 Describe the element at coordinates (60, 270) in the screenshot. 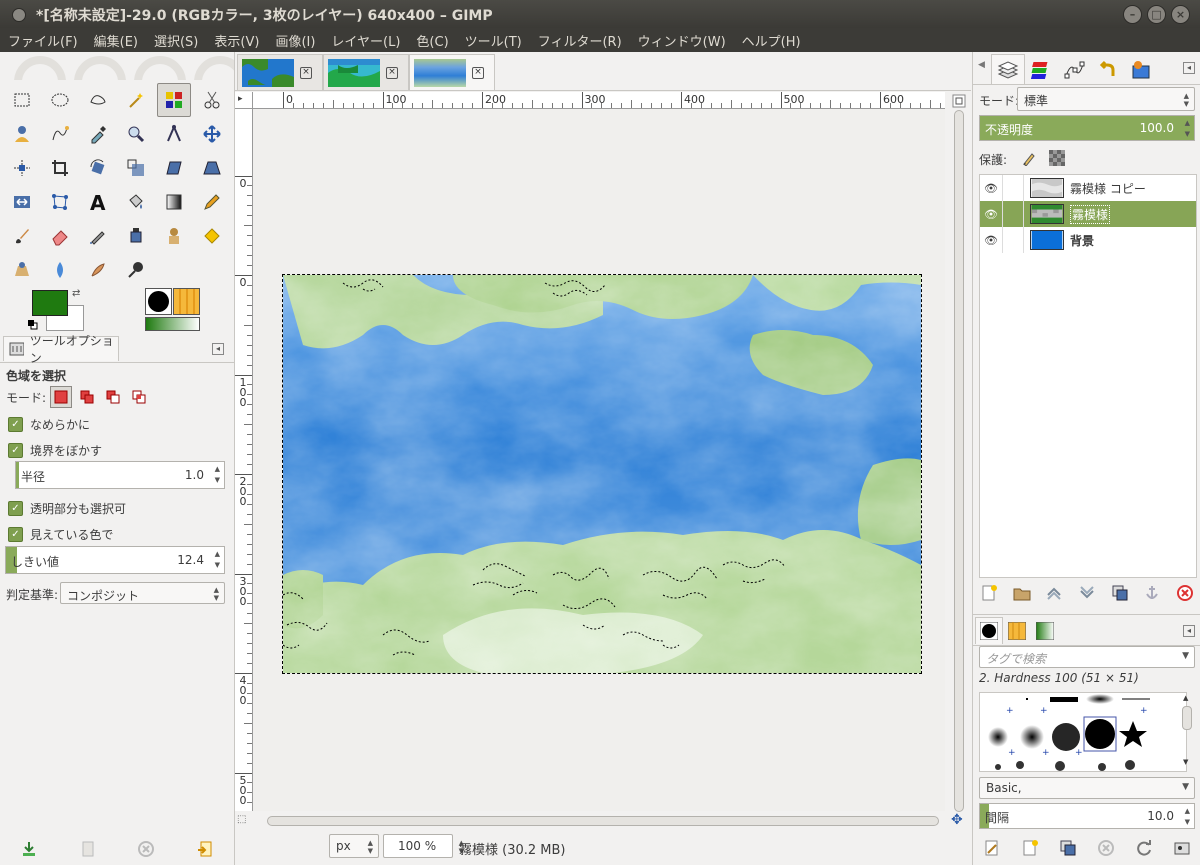

I see `blur-tool` at that location.